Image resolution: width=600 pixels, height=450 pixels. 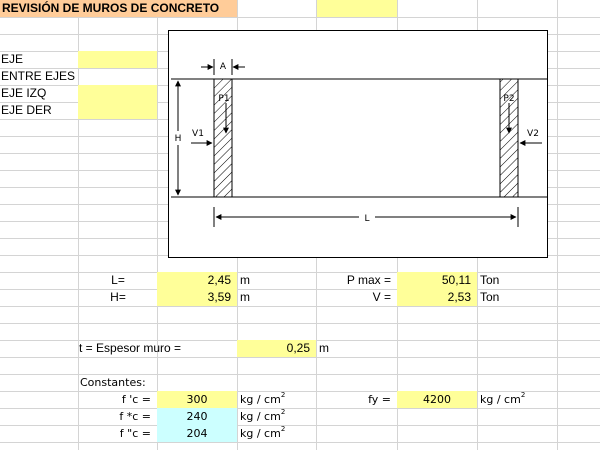 What do you see at coordinates (118, 280) in the screenshot?
I see `l-param-label: L=` at bounding box center [118, 280].